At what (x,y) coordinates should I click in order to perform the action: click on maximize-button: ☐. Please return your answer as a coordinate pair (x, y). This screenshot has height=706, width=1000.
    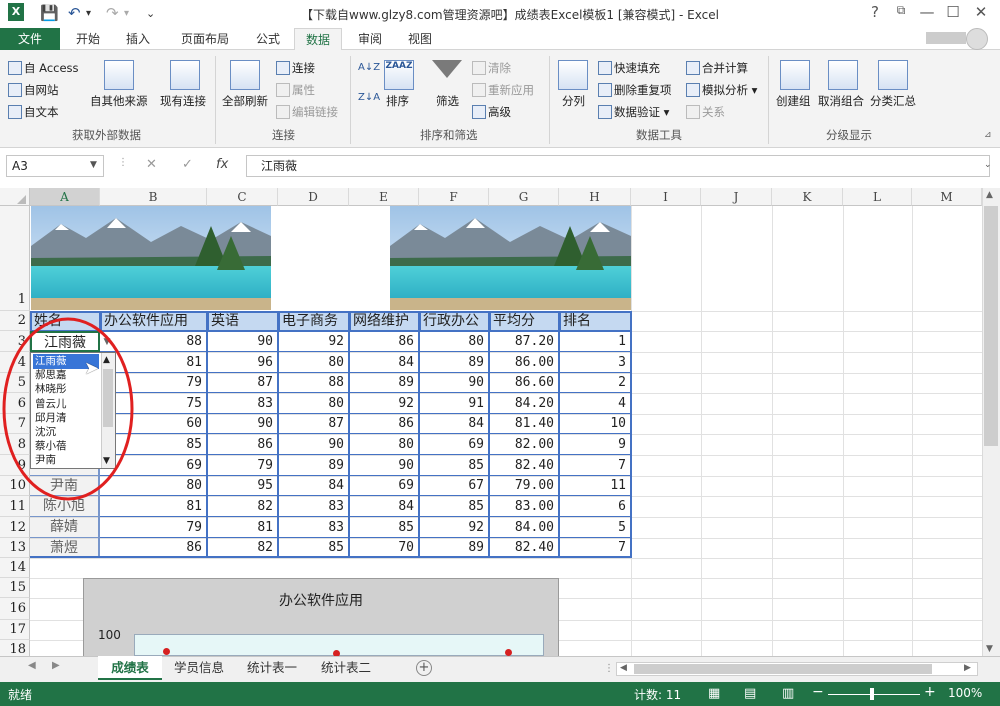
    Looking at the image, I should click on (953, 12).